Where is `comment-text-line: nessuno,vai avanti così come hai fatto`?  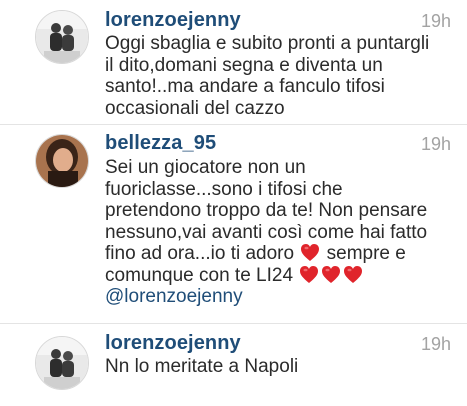
comment-text-line: nessuno,vai avanti così come hai fatto is located at coordinates (266, 232).